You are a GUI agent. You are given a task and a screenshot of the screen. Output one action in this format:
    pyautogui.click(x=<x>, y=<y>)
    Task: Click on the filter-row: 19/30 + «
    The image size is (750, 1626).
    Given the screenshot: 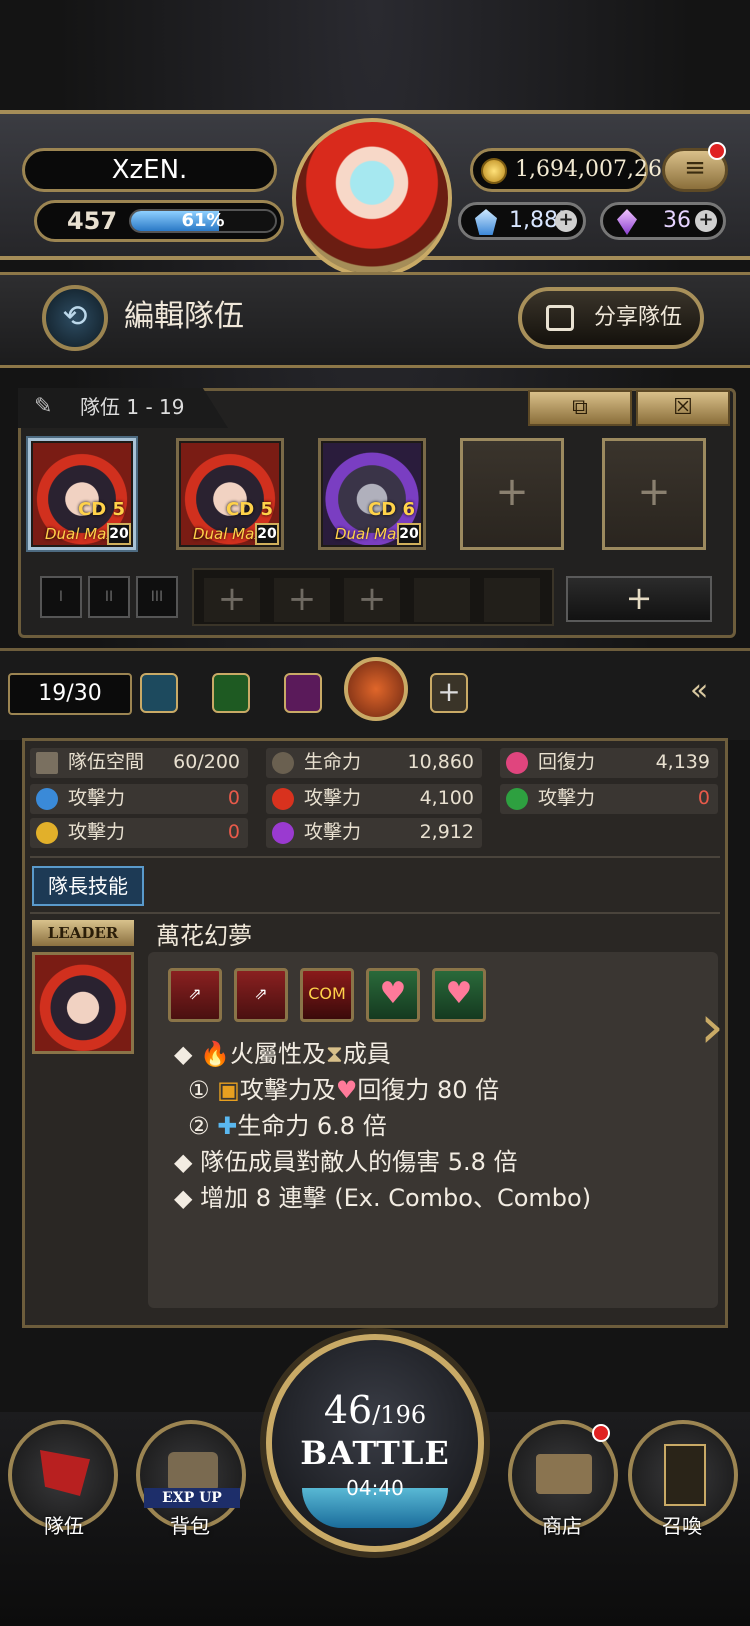 What is the action you would take?
    pyautogui.click(x=375, y=694)
    